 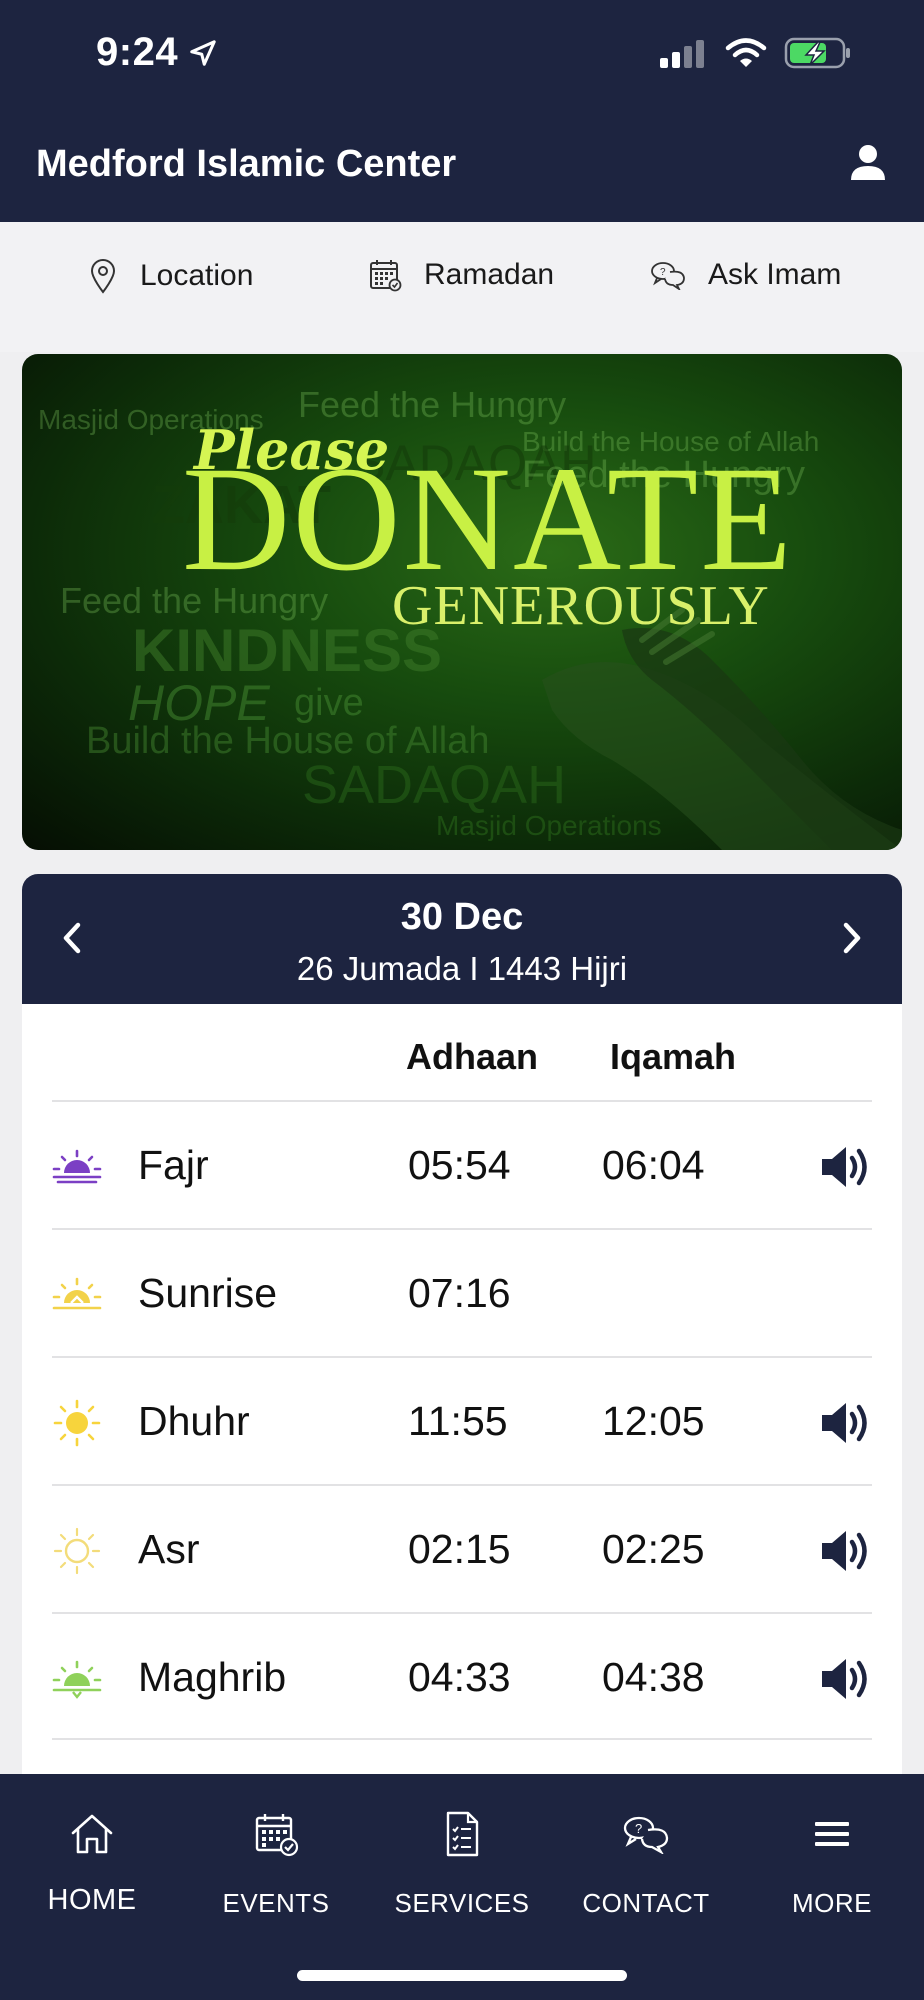 I want to click on tab-events: EVENTS, so click(x=276, y=1861).